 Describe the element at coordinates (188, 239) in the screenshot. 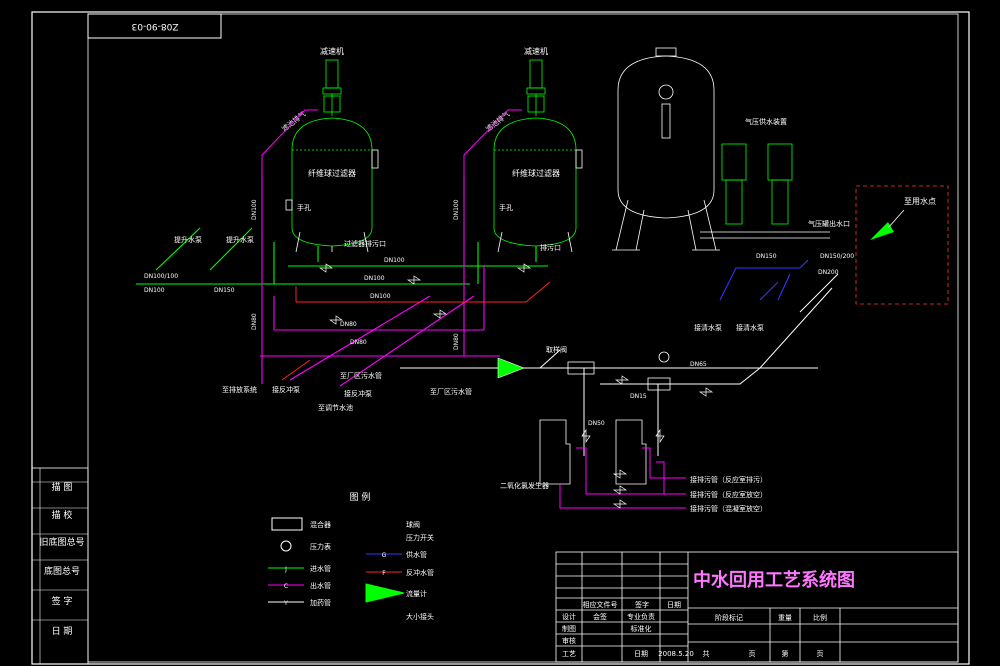

I see `label-inlet-pump: 提升水泵` at that location.